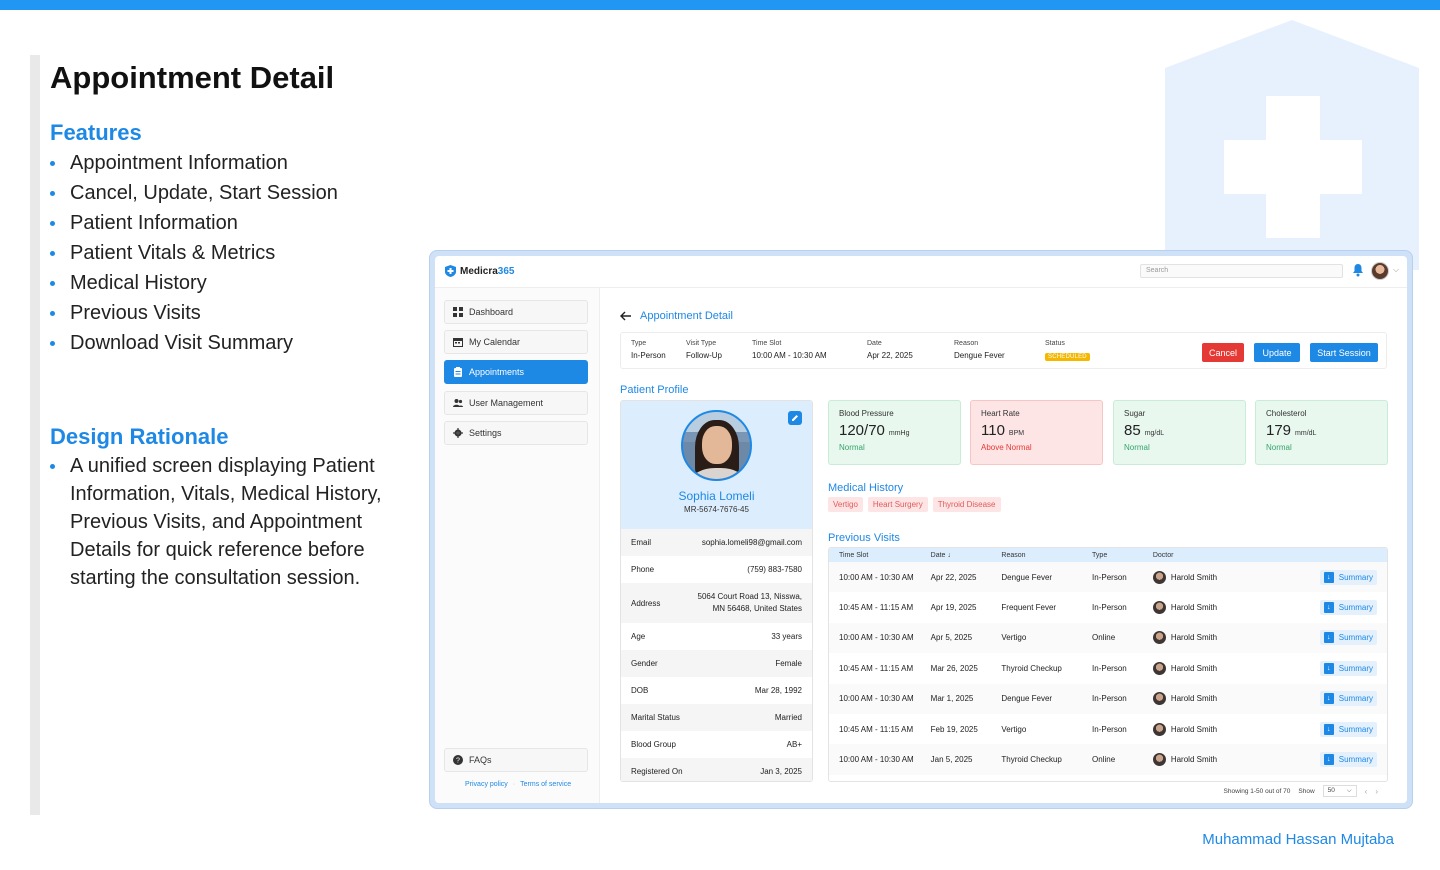 The image size is (1440, 870). I want to click on column-header-reason: Reason, so click(1046, 555).